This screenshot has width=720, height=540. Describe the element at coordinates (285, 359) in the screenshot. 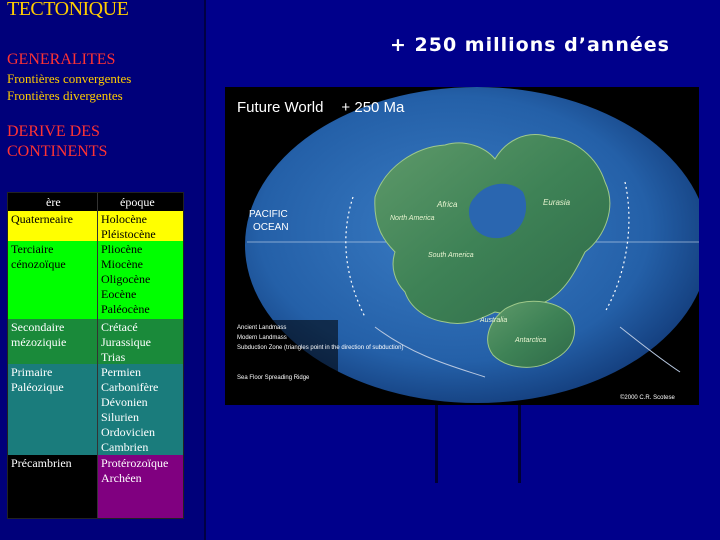

I see `map-legend-box` at that location.